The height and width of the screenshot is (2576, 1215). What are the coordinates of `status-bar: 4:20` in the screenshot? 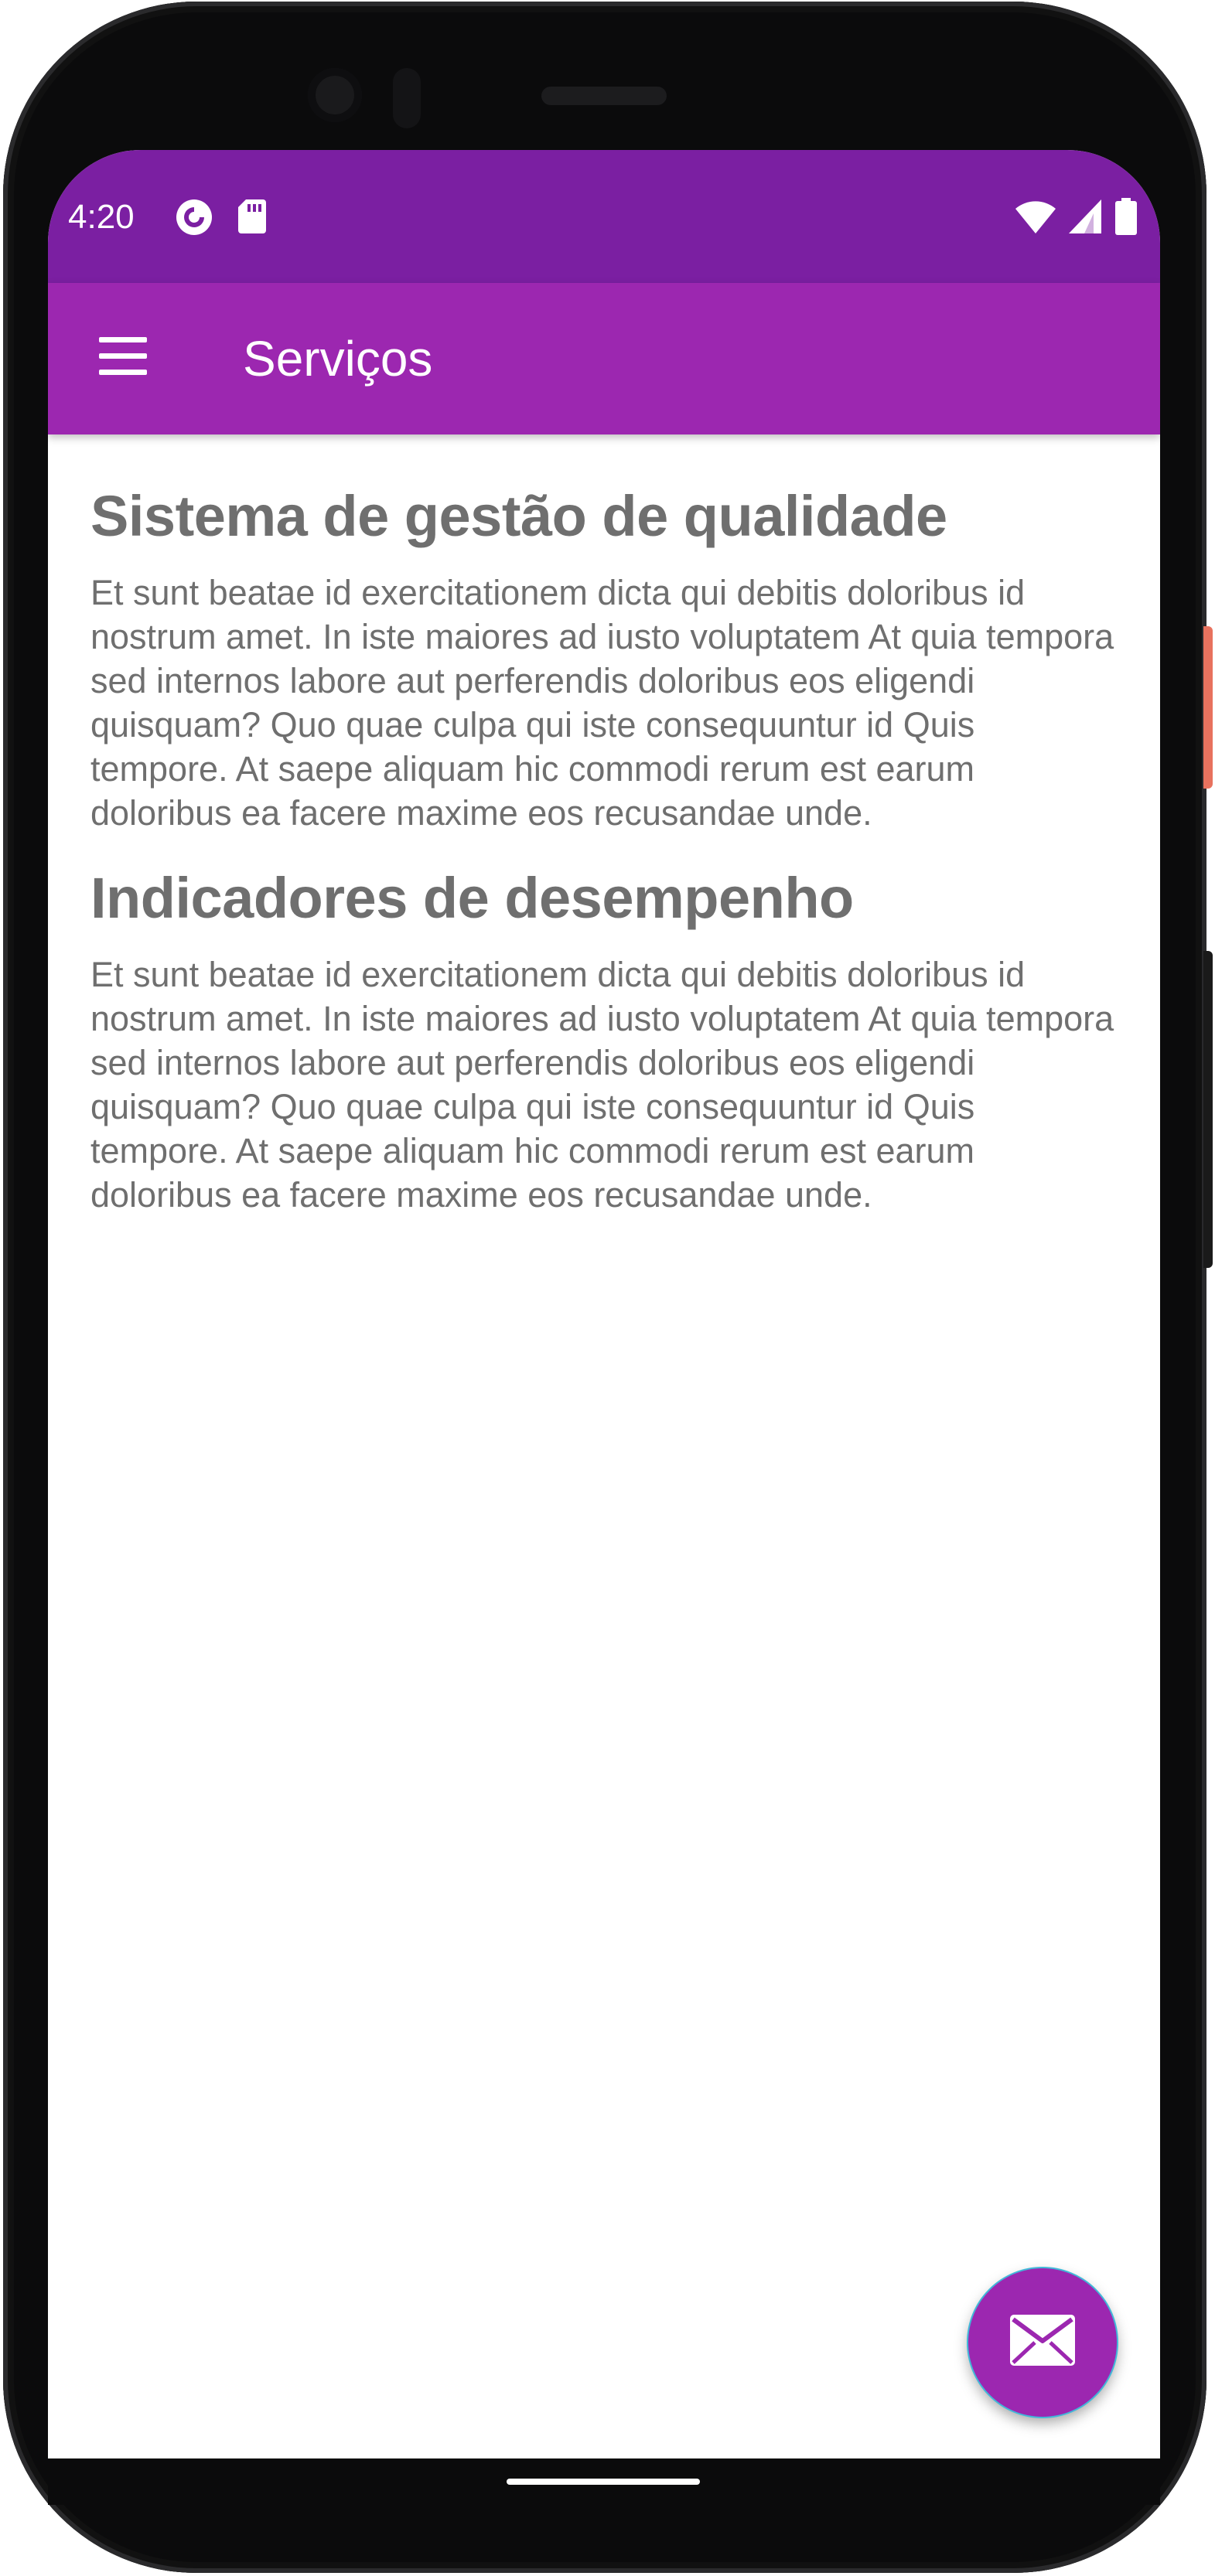 It's located at (604, 216).